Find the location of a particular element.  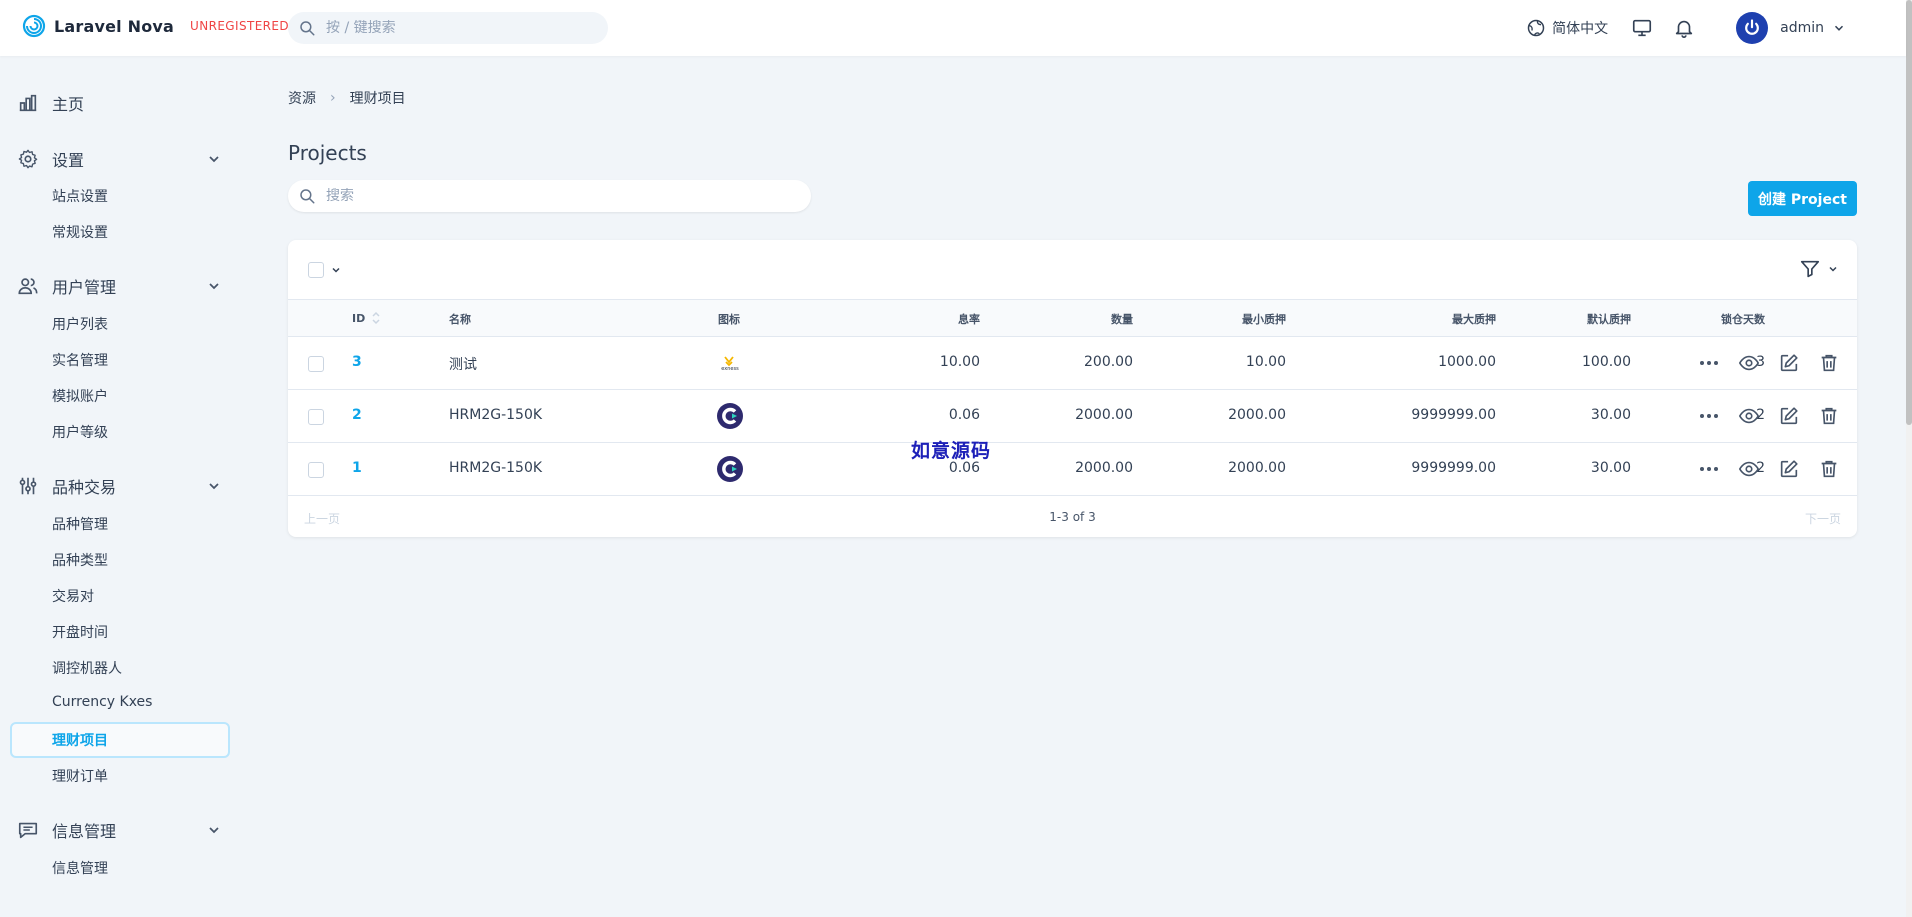

sidebar-item-site-settings: 站点设置 is located at coordinates (80, 196).